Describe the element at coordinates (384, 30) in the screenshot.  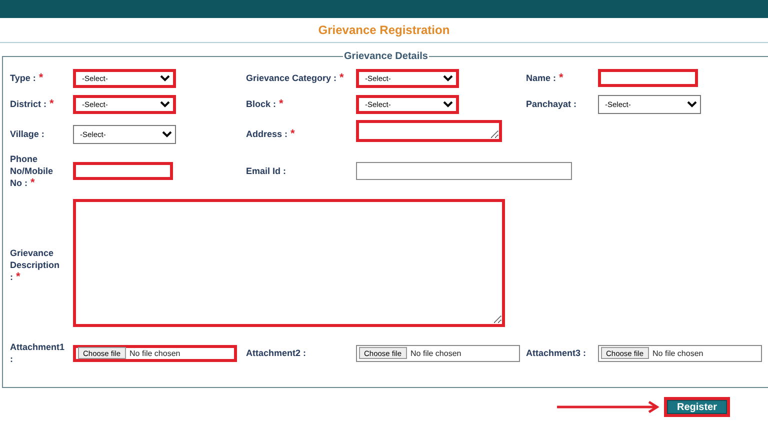
I see `page-title: Grievance Registration` at that location.